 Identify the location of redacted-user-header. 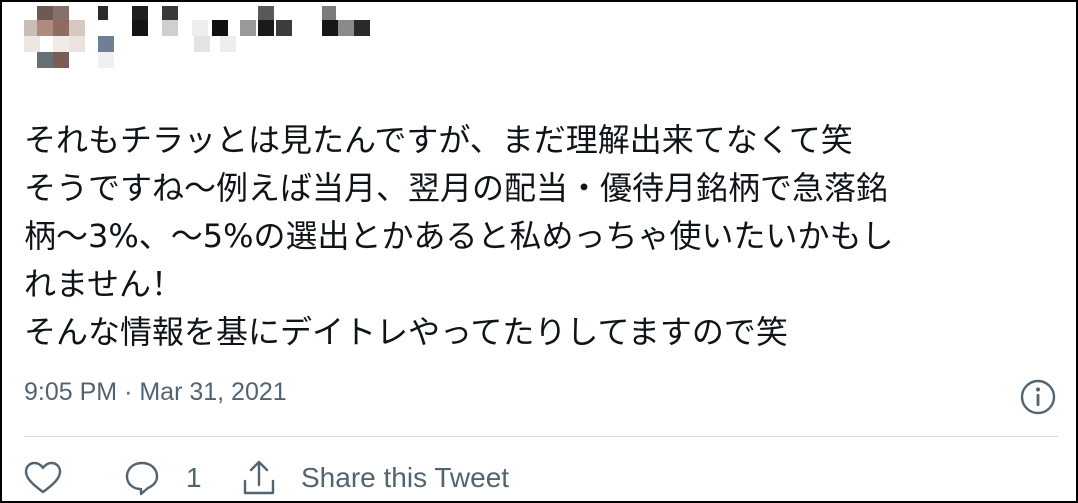
(204, 40).